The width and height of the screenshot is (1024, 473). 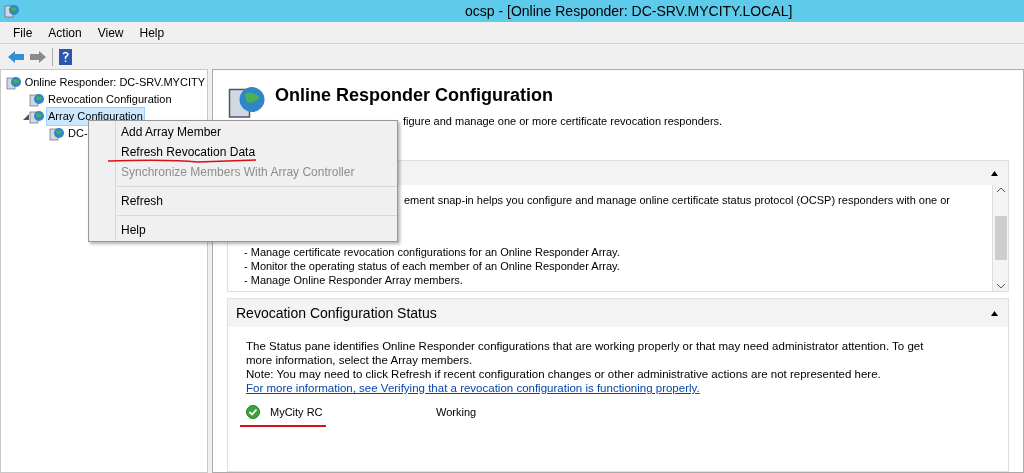 I want to click on panel-title: Revocation Configuration Status, so click(x=336, y=313).